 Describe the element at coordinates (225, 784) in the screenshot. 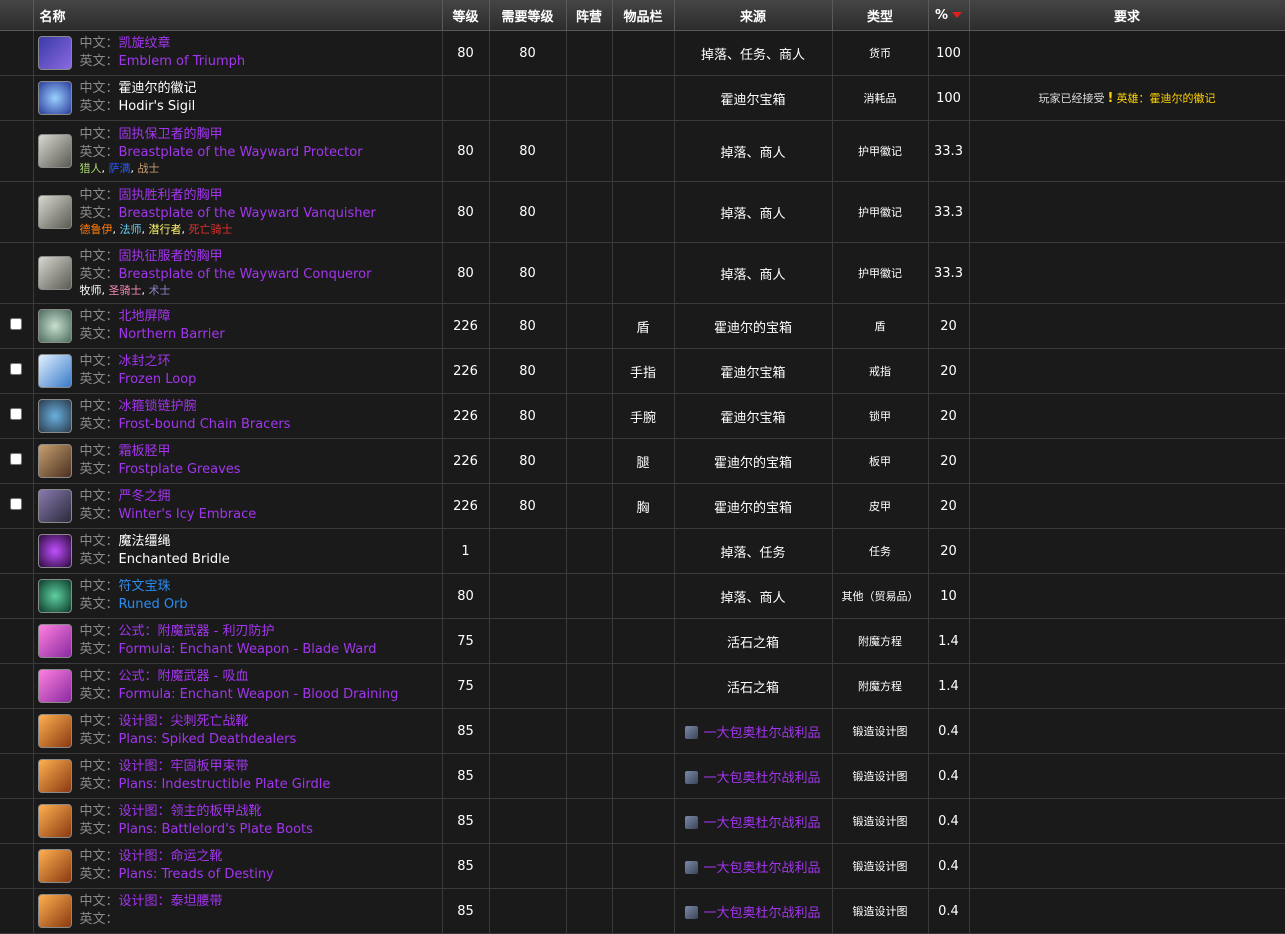

I see `item-name-en: Plans: Indestructible Plate Girdle` at that location.